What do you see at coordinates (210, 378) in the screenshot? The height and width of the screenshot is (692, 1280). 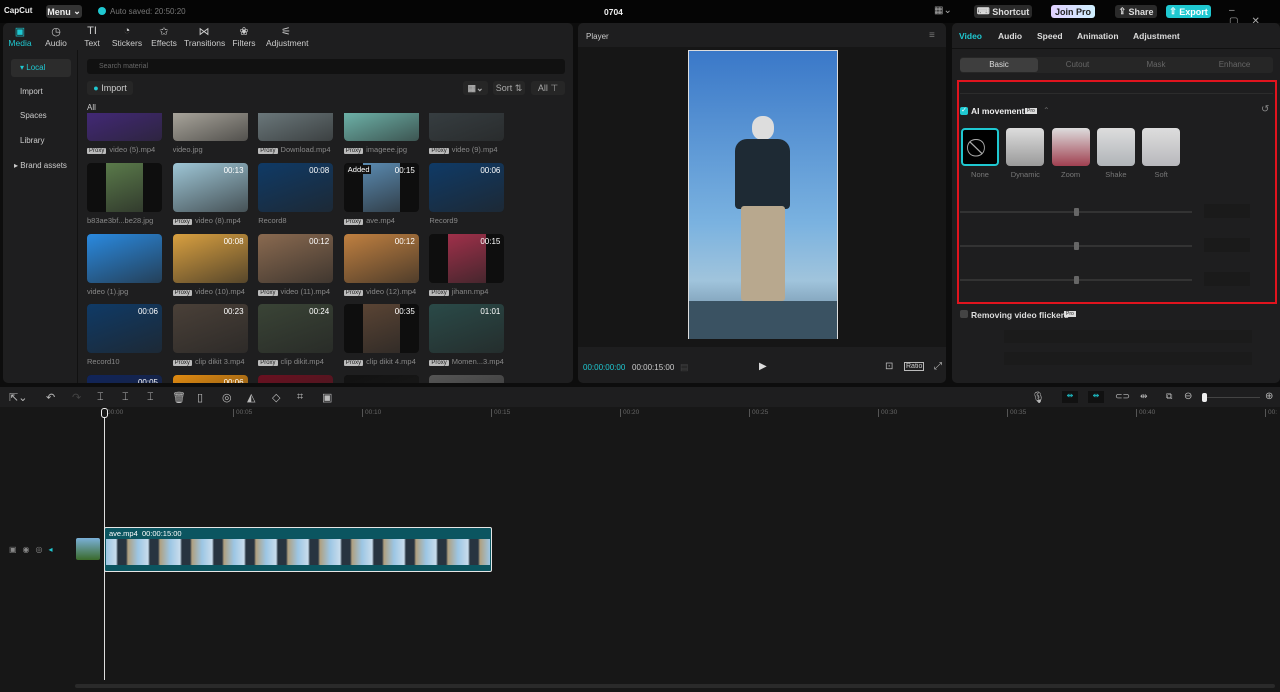 I see `media-item: 00:06` at bounding box center [210, 378].